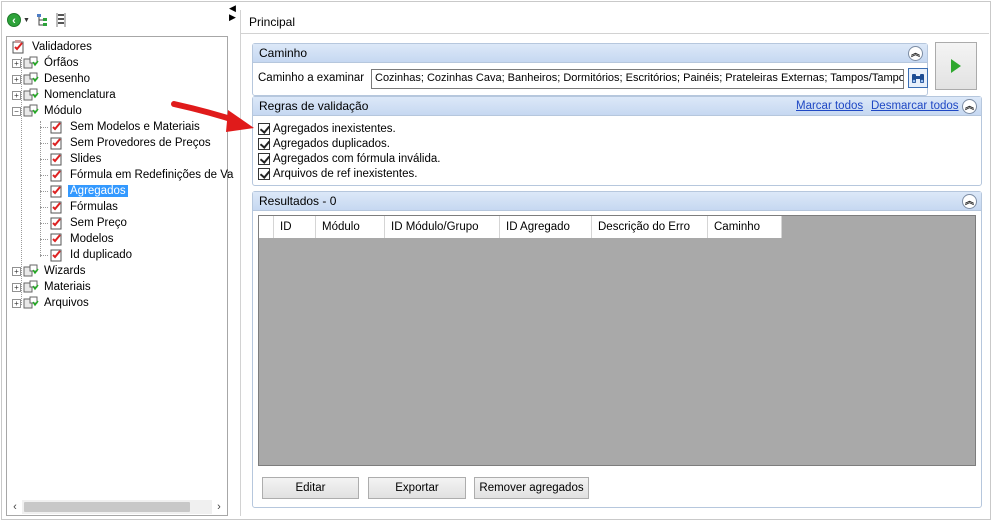  I want to click on rule-checkbox-row: Agregados duplicados., so click(324, 143).